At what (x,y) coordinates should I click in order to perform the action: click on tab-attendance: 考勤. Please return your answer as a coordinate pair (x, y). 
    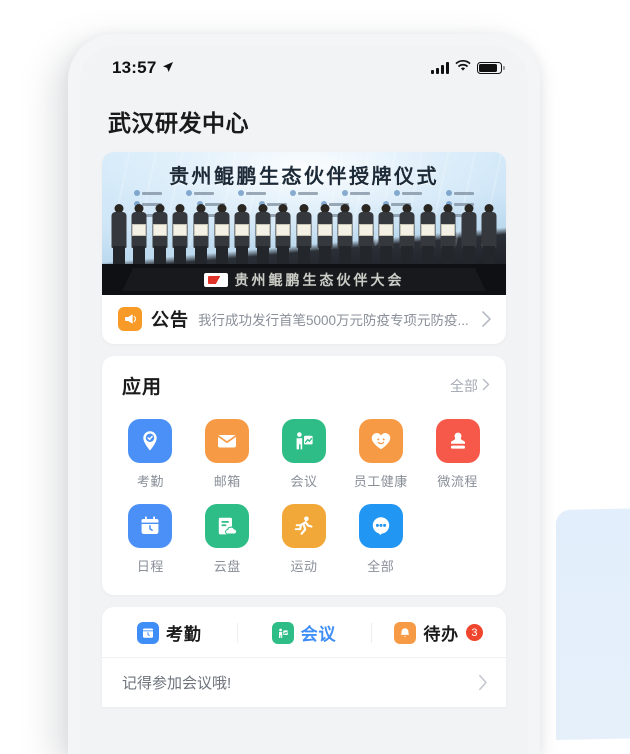
    Looking at the image, I should click on (169, 632).